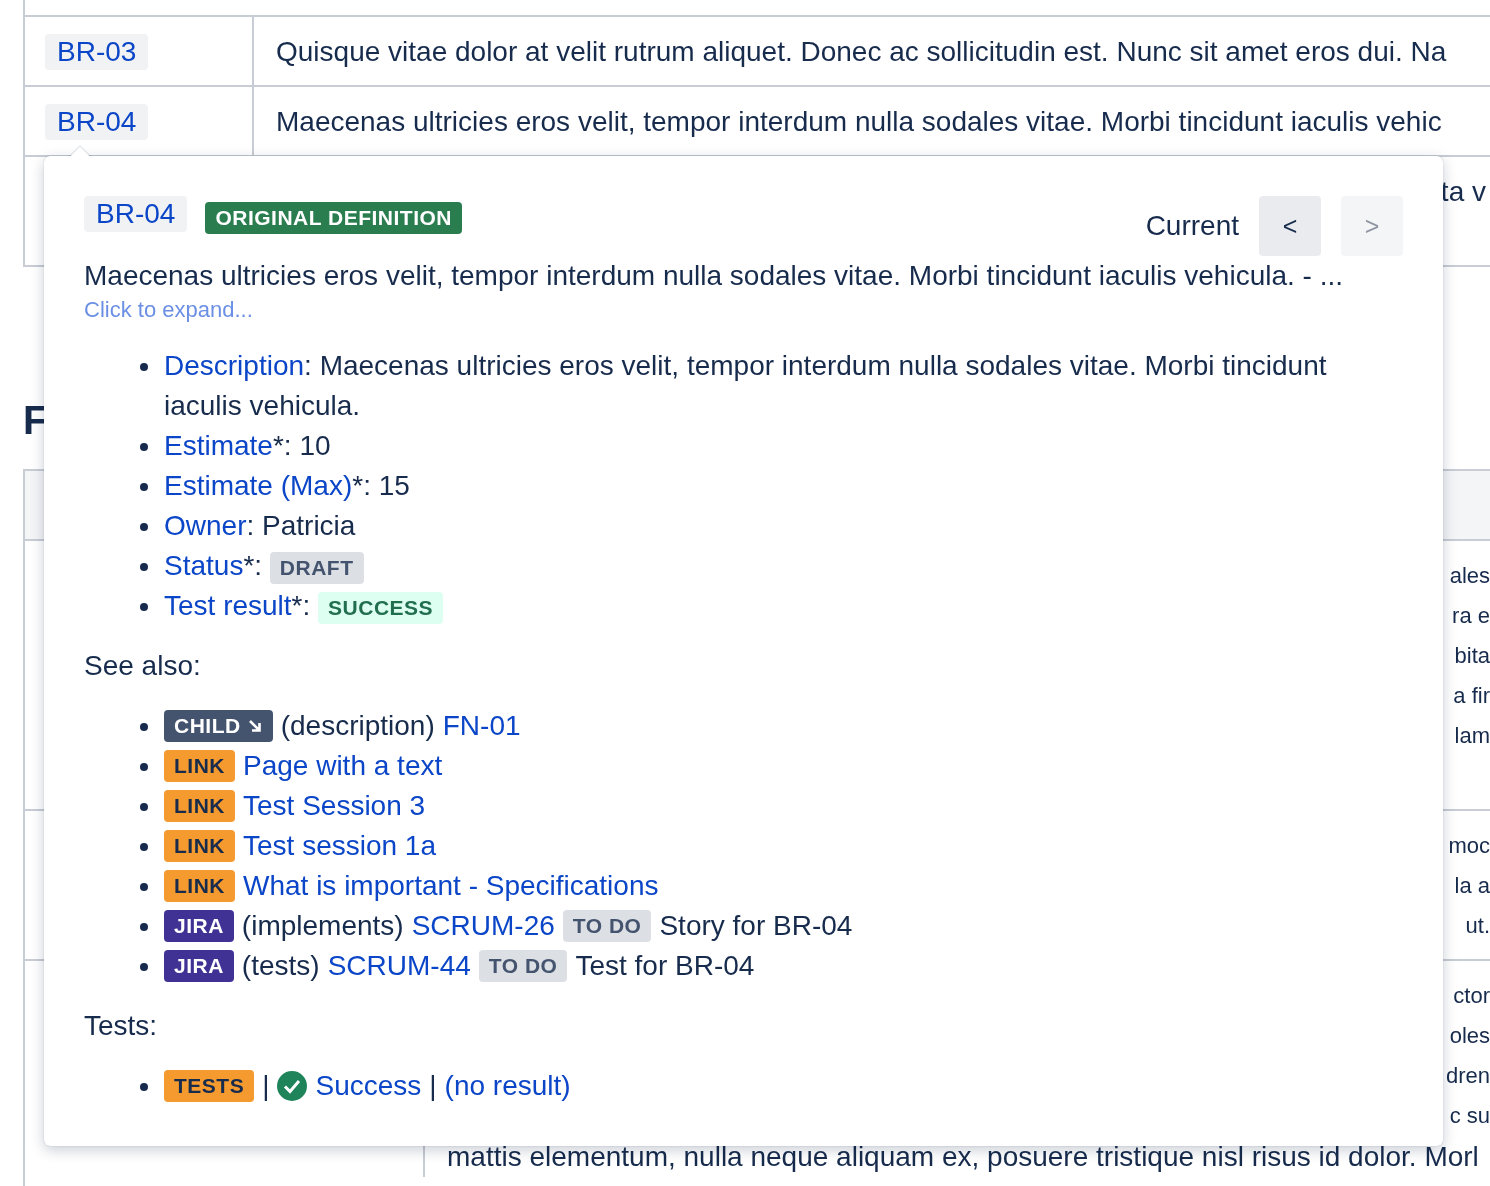  What do you see at coordinates (209, 1086) in the screenshot?
I see `tests-lozenge: TESTS` at bounding box center [209, 1086].